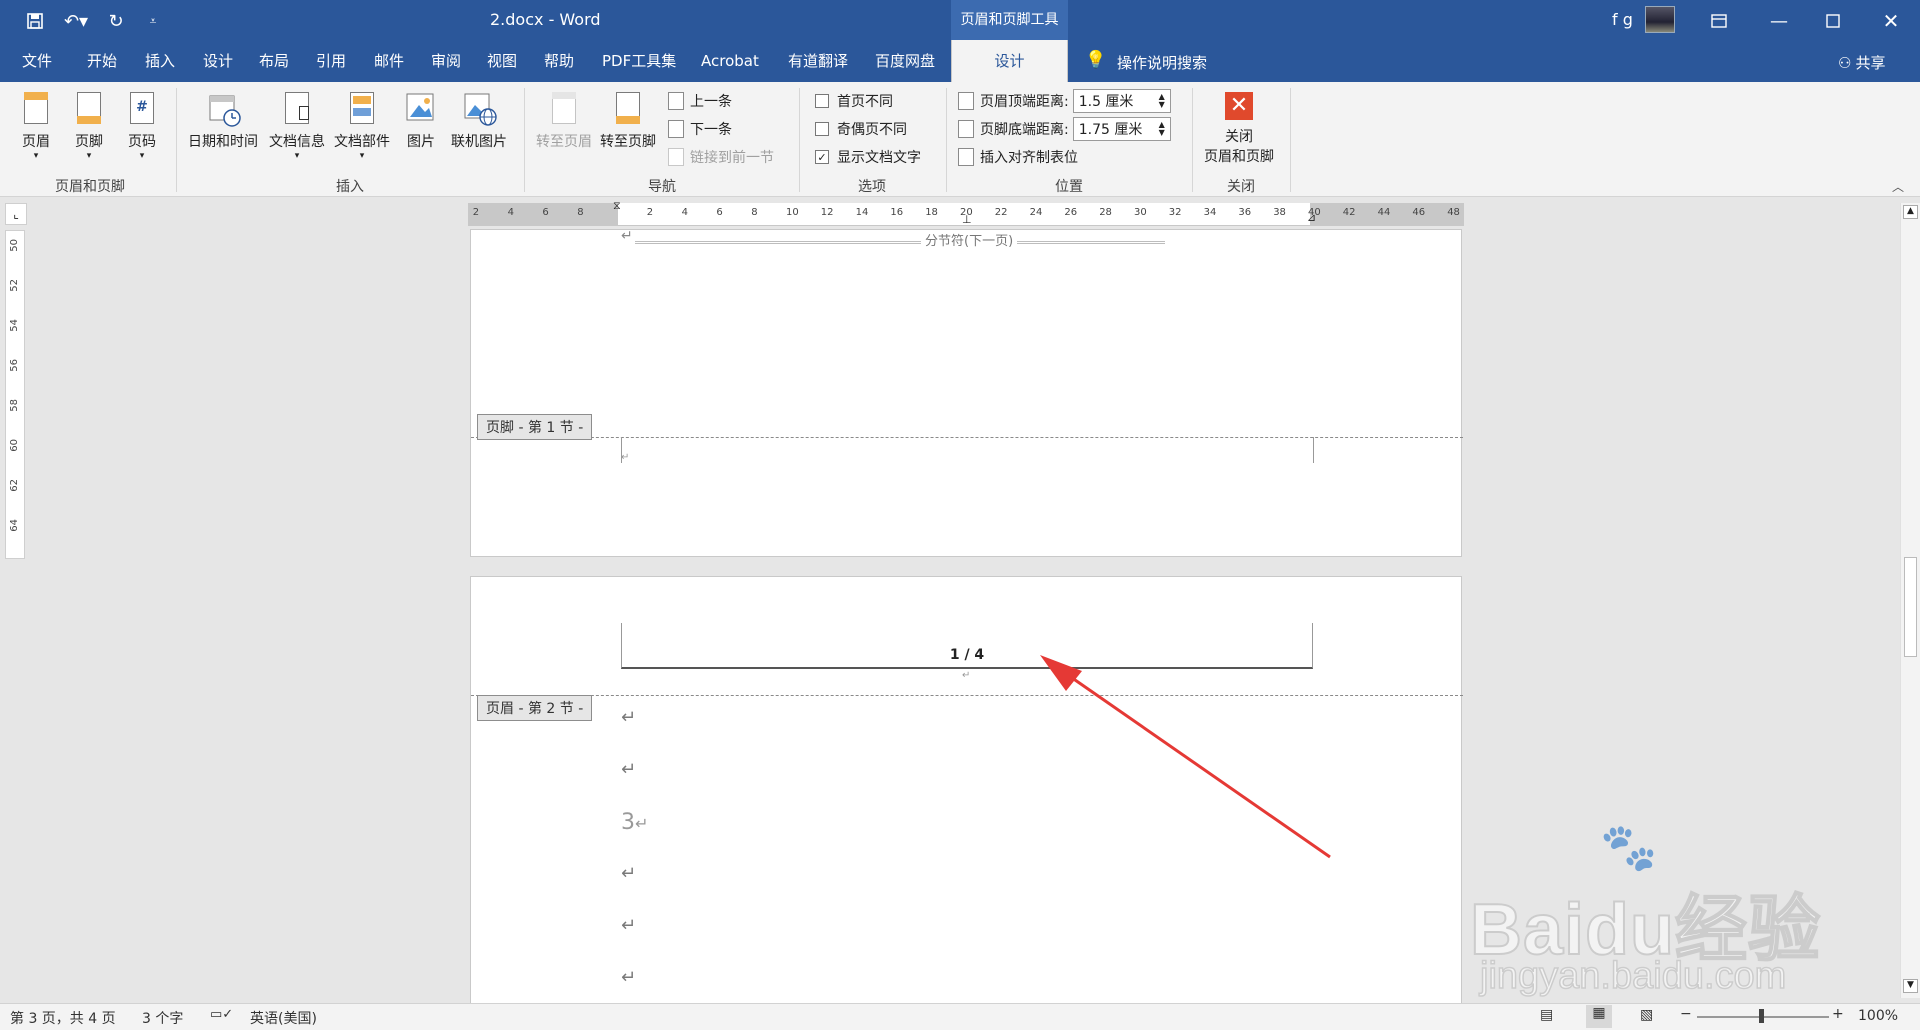 The height and width of the screenshot is (1030, 1920). What do you see at coordinates (628, 109) in the screenshot?
I see `goto-footer-icon` at bounding box center [628, 109].